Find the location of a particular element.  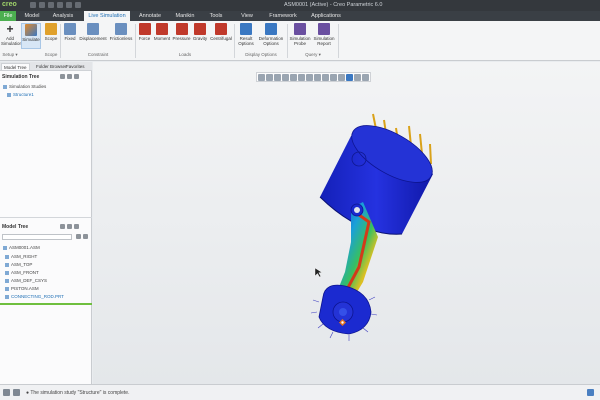

tab-live-simulation: Live Simulation is located at coordinates (107, 16).